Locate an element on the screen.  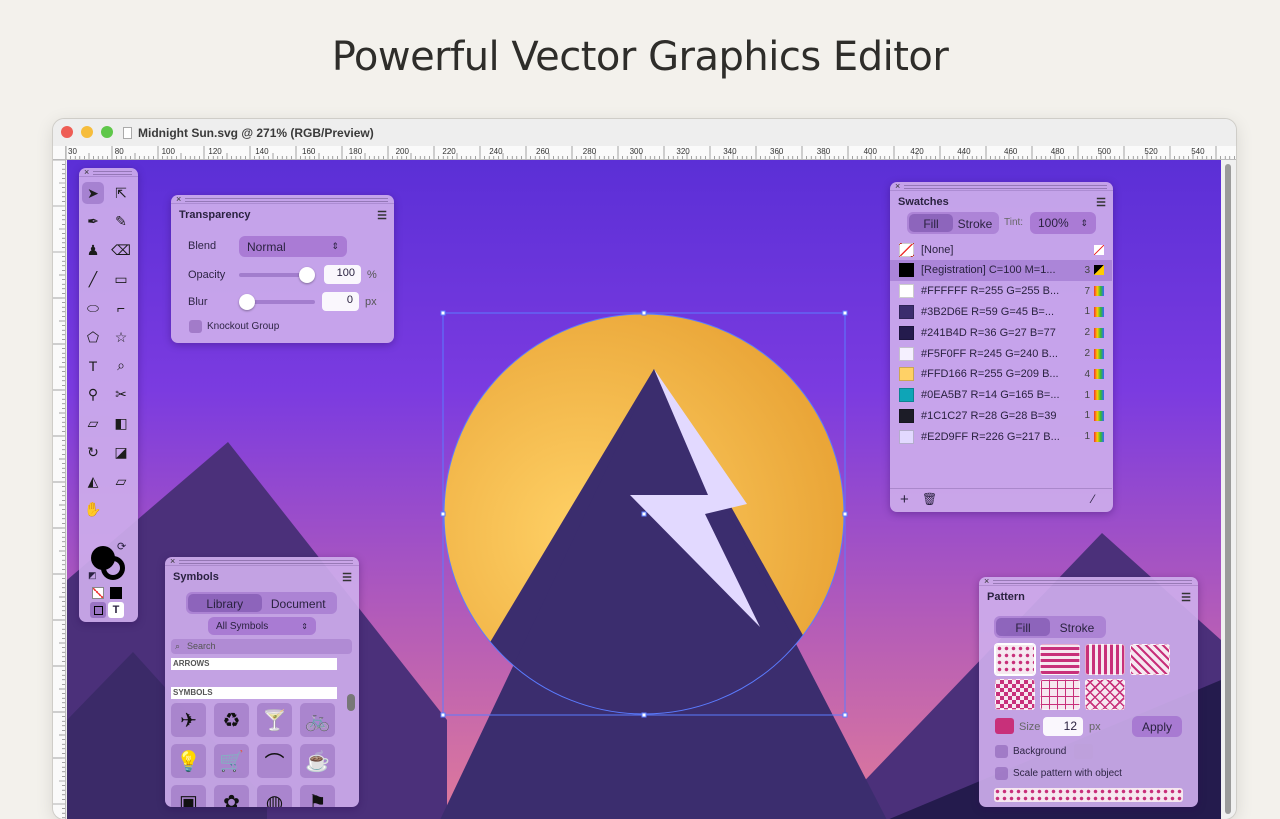
pattern-crosshatch is located at coordinates (1105, 694).